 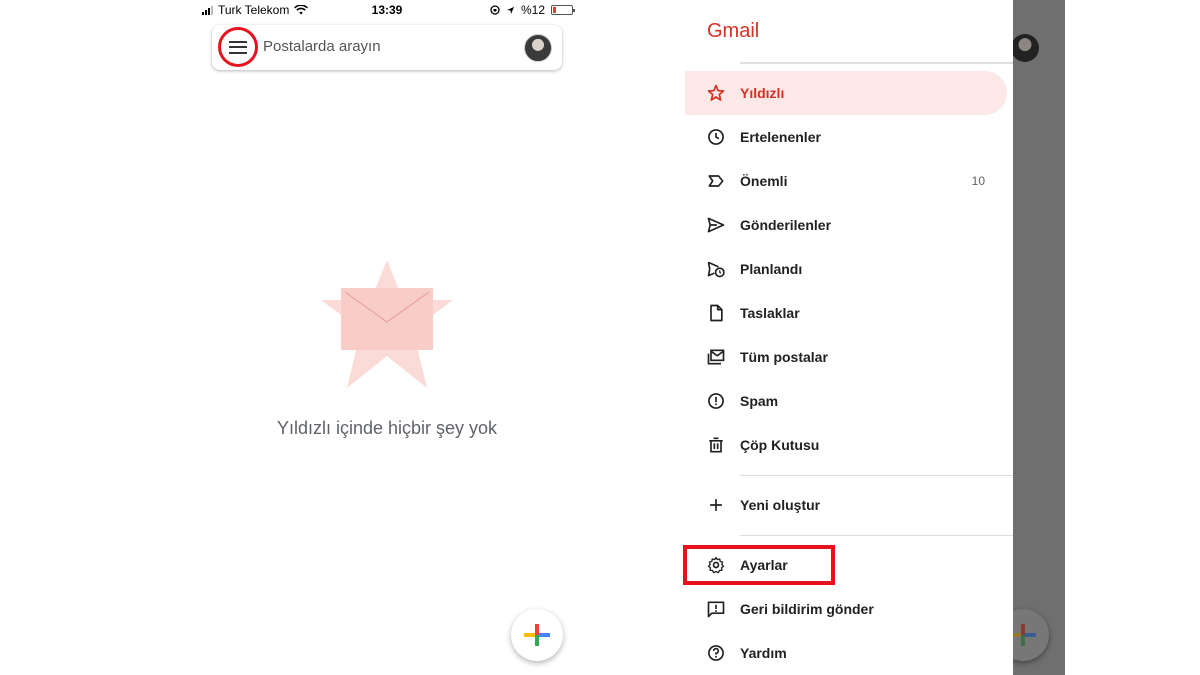 What do you see at coordinates (846, 269) in the screenshot?
I see `nav-item-scheduled: Planlandı` at bounding box center [846, 269].